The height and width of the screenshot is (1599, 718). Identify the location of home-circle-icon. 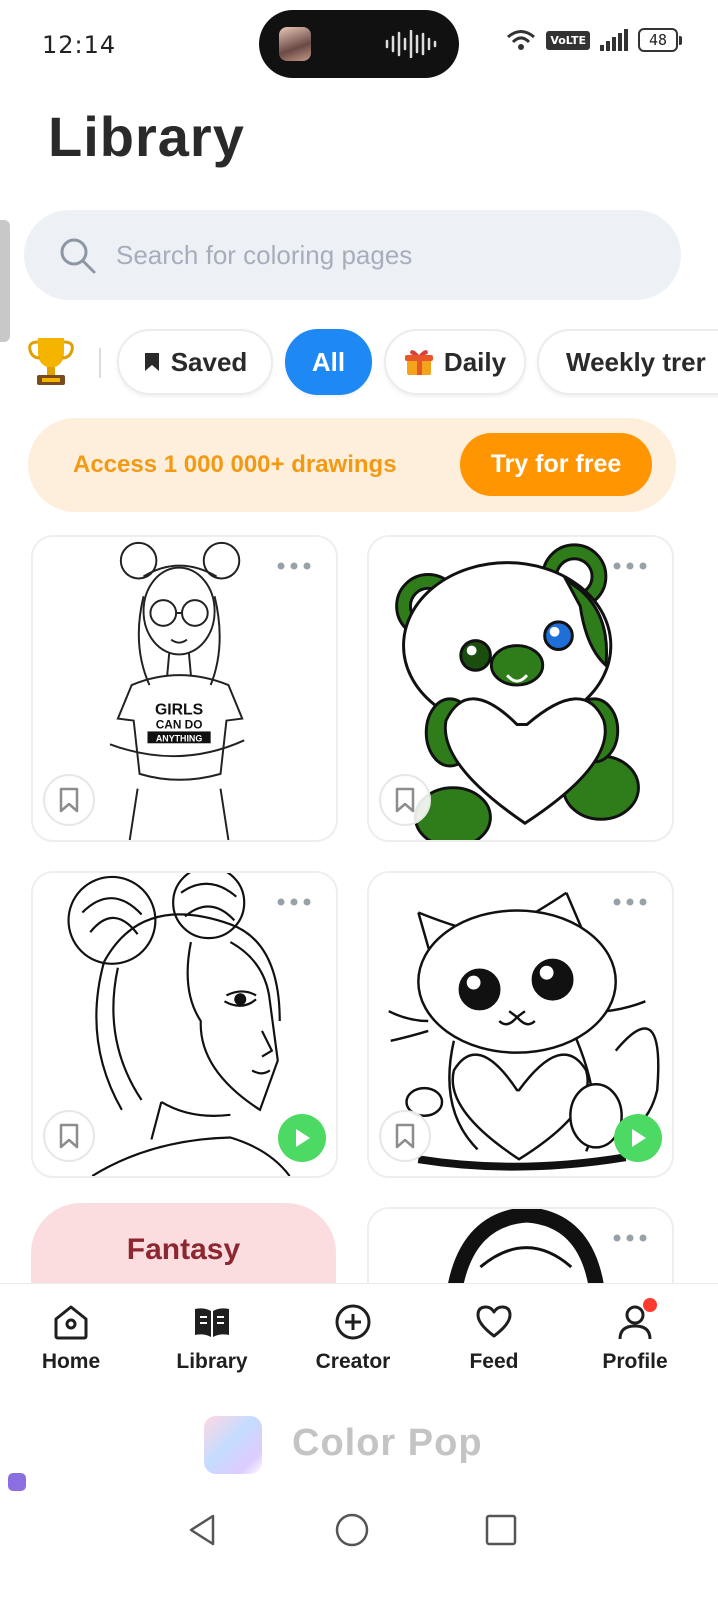
(352, 1530).